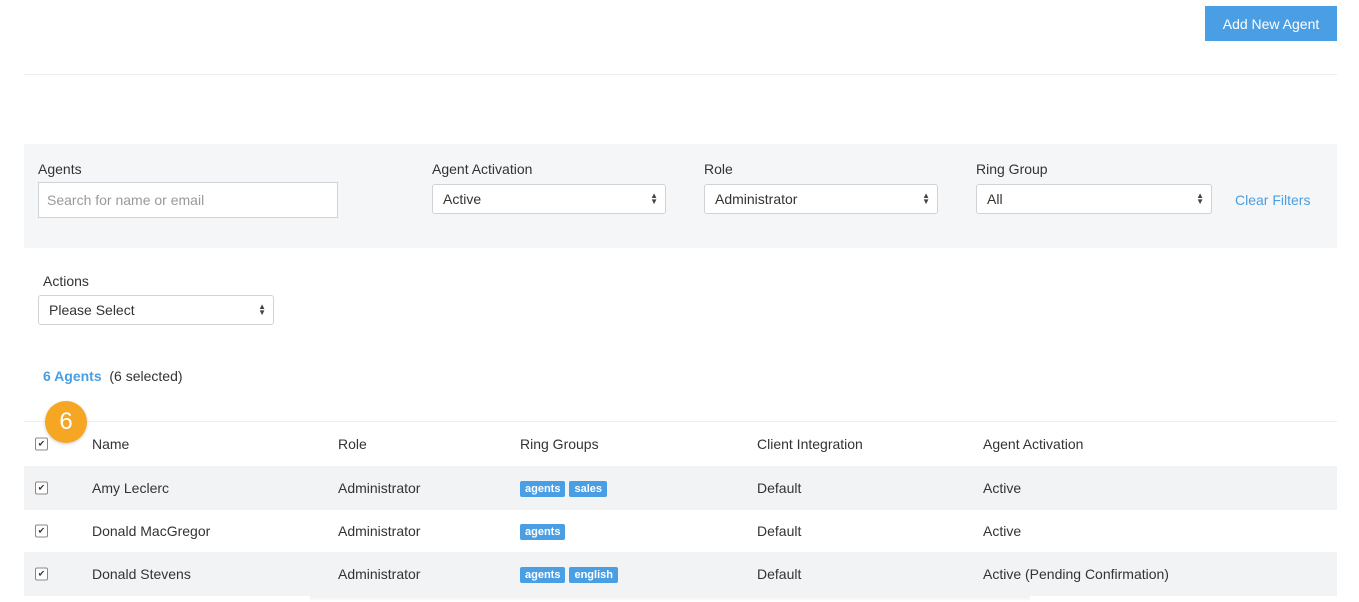 The height and width of the screenshot is (602, 1359). What do you see at coordinates (1033, 444) in the screenshot?
I see `column-header-agent-activation: Agent Activation` at bounding box center [1033, 444].